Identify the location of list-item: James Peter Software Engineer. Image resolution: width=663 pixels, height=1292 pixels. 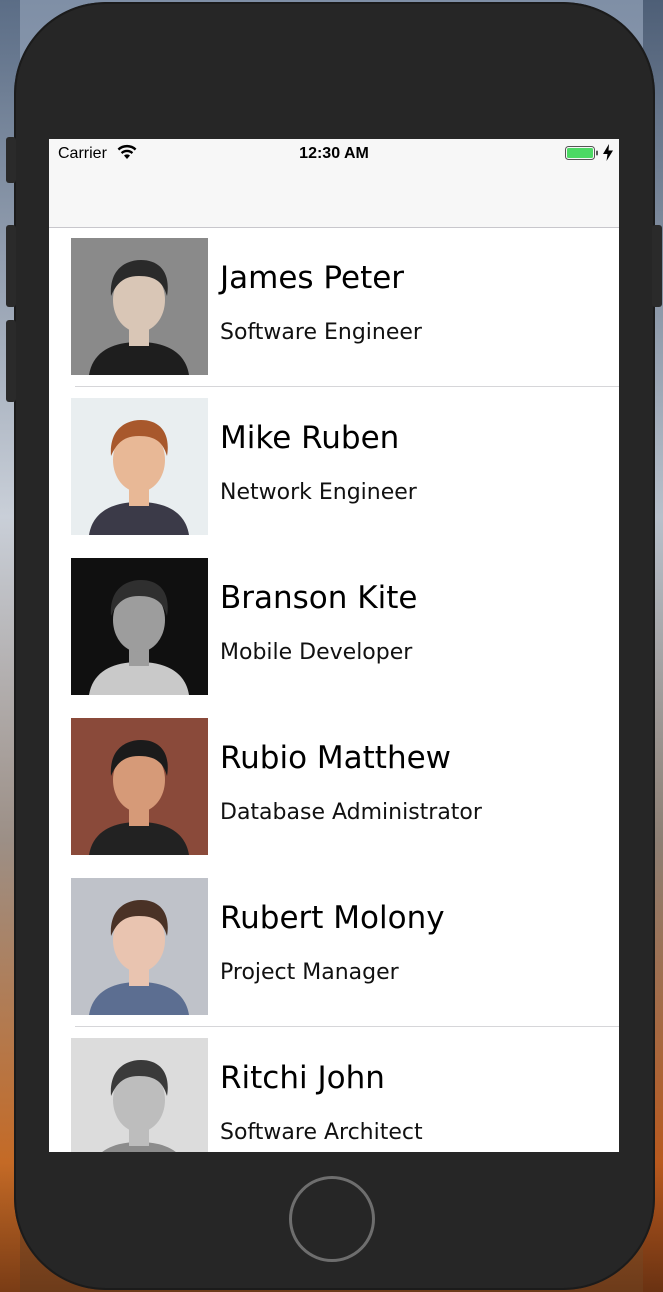
(334, 308).